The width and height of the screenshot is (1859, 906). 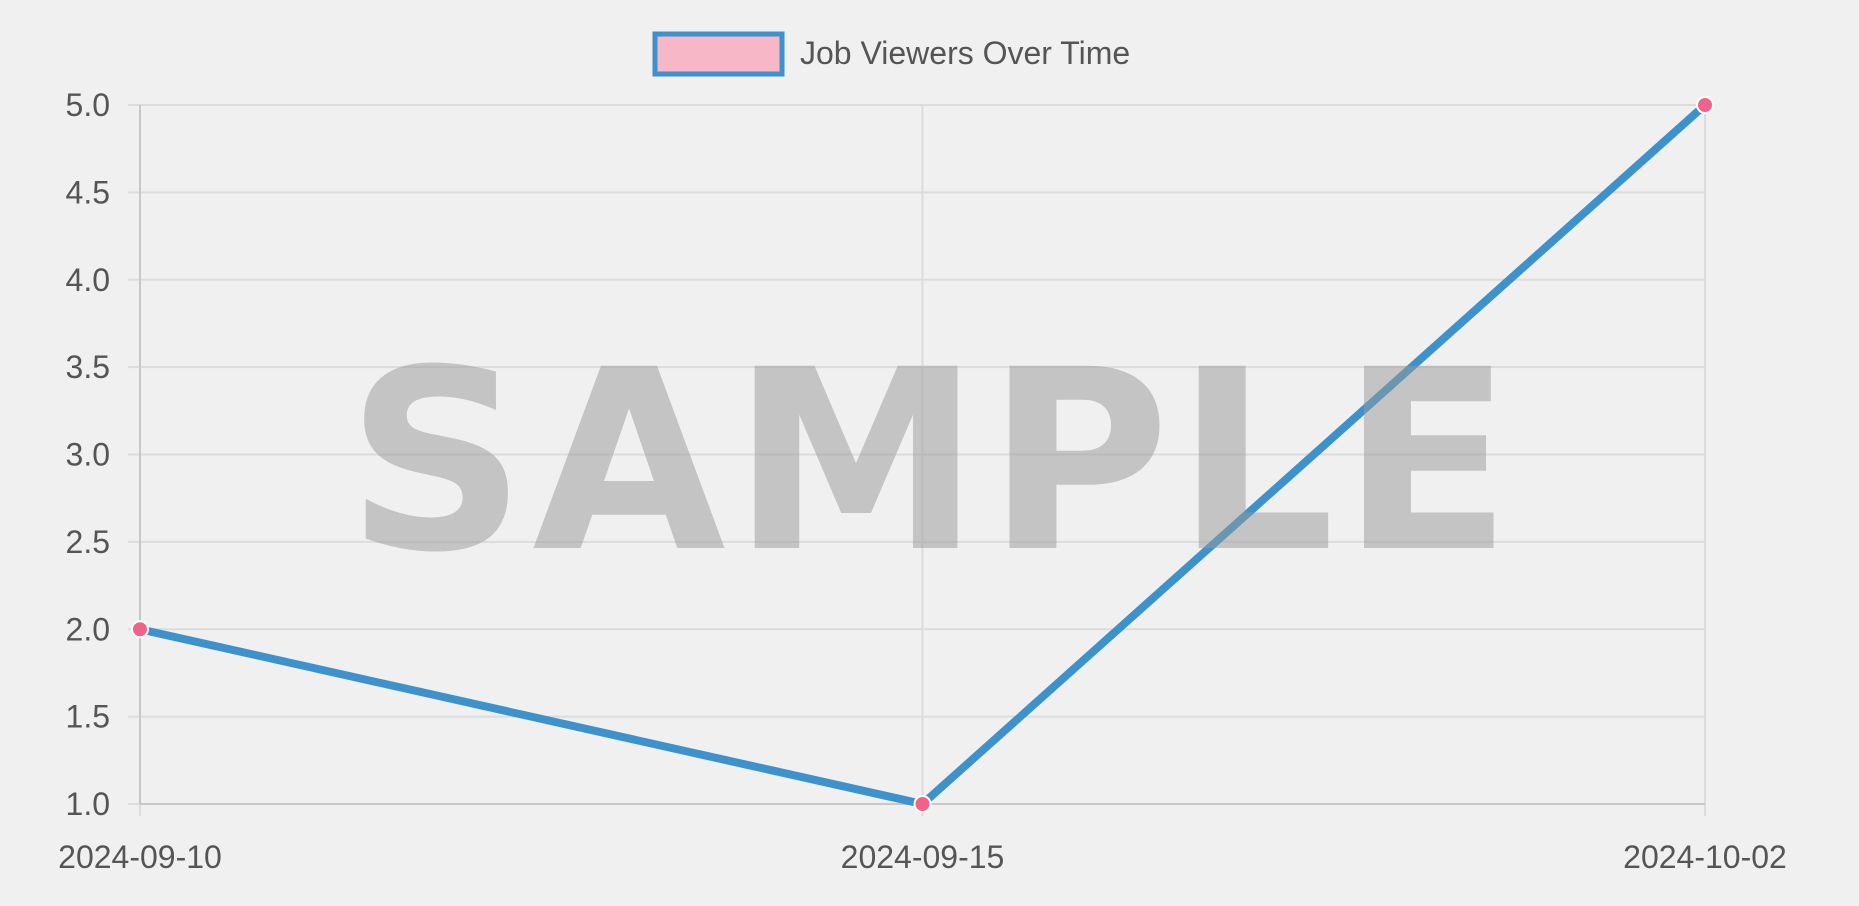 What do you see at coordinates (140, 857) in the screenshot?
I see `x-tick-label: 2024-09-10` at bounding box center [140, 857].